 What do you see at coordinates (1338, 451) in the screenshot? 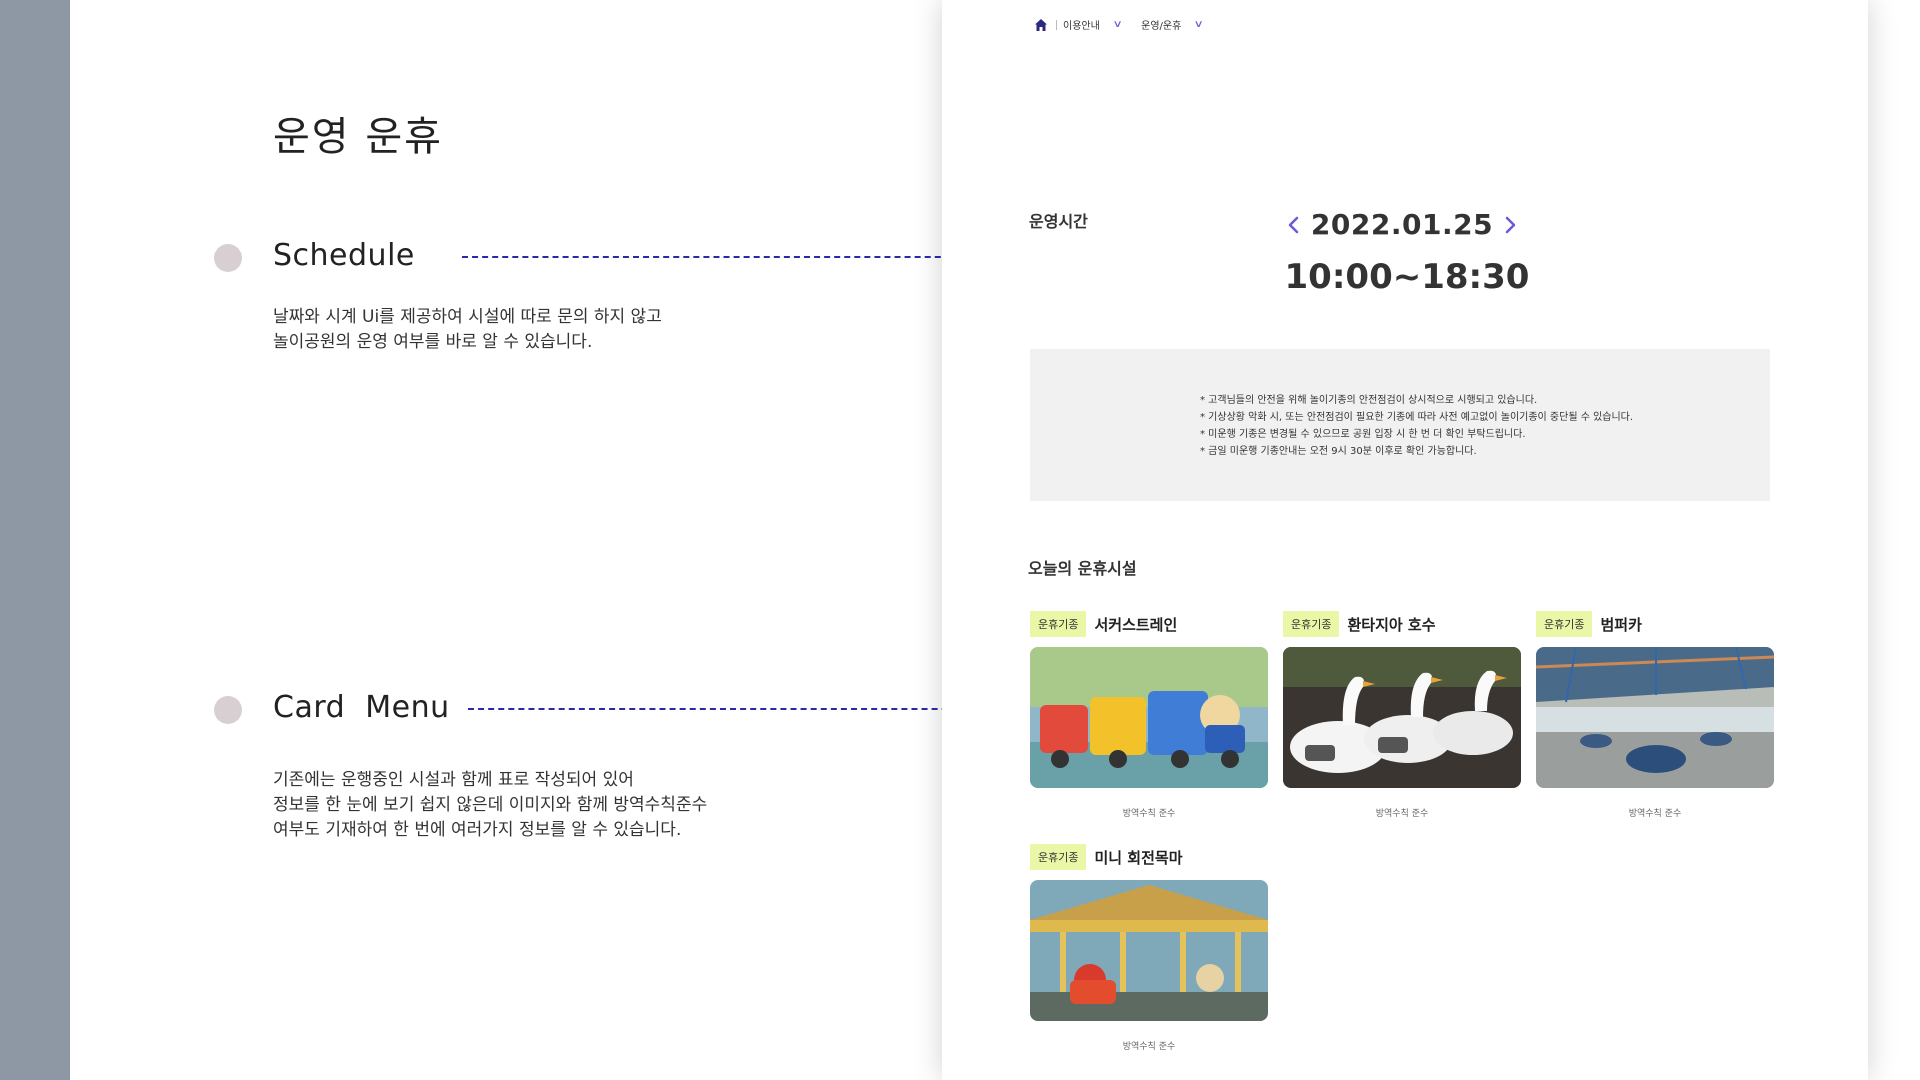
I see `notice-item: * 금일 미운행 기종안내는 오전 9시 30분 이후로 확인 가능합니다.` at bounding box center [1338, 451].